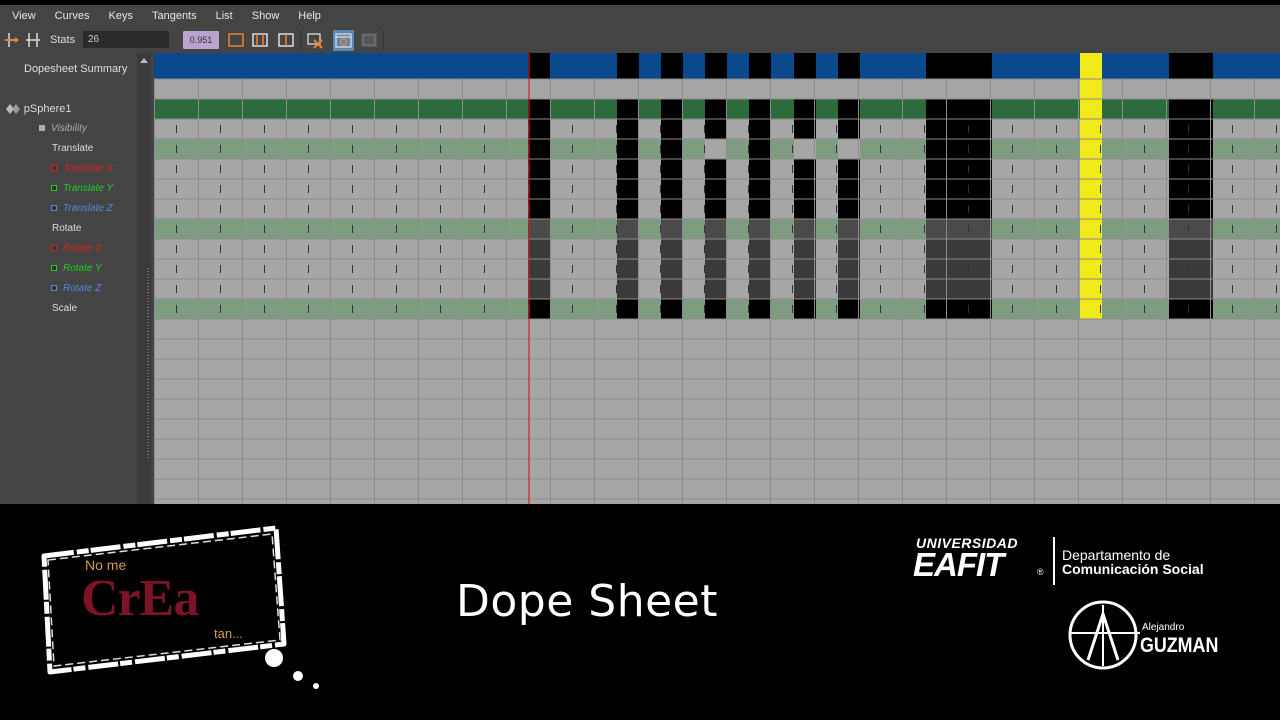 Image resolution: width=1280 pixels, height=720 pixels. Describe the element at coordinates (75, 69) in the screenshot. I see `dopesheet-summary: Dopesheet Summary` at that location.